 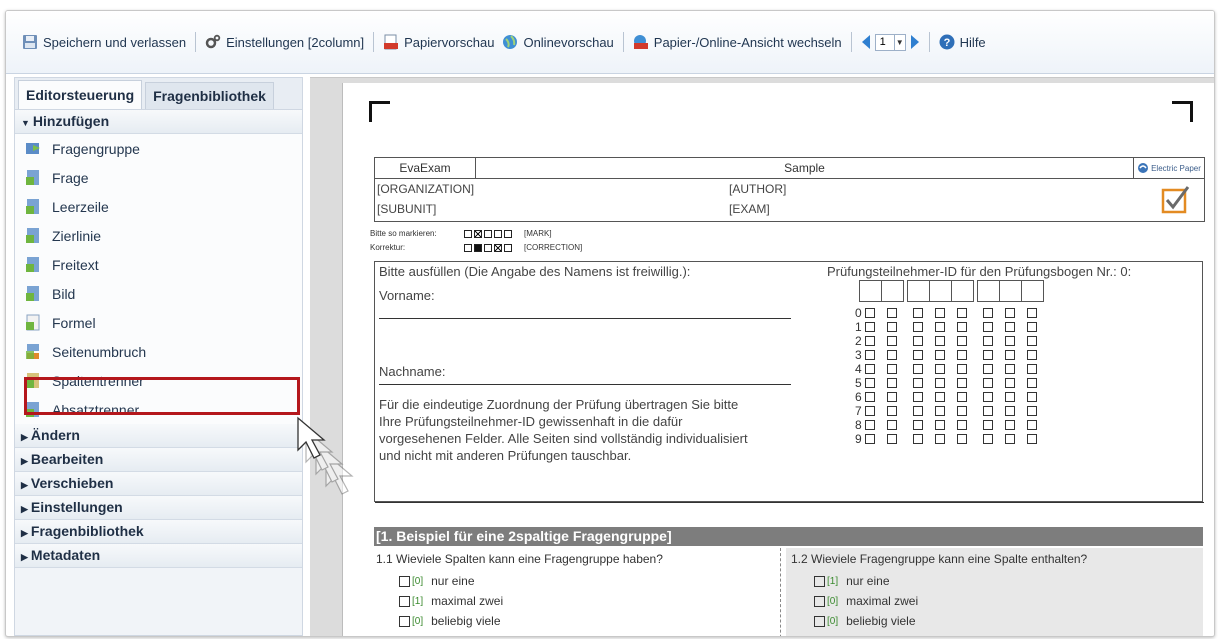 I want to click on section-metadata: ▶ Metadaten, so click(x=158, y=556).